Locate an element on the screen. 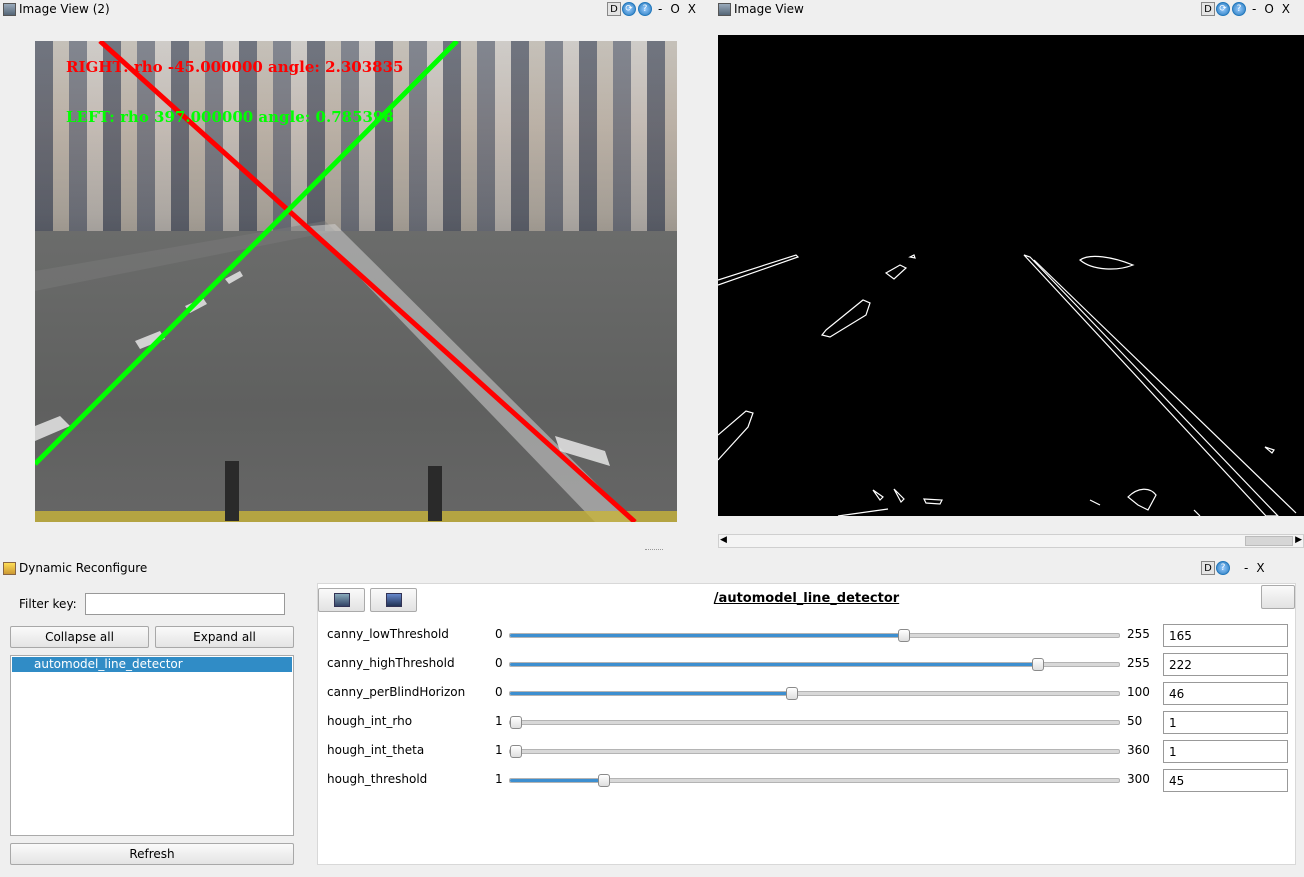 This screenshot has height=877, width=1304. param-value-input: 222 is located at coordinates (1225, 664).